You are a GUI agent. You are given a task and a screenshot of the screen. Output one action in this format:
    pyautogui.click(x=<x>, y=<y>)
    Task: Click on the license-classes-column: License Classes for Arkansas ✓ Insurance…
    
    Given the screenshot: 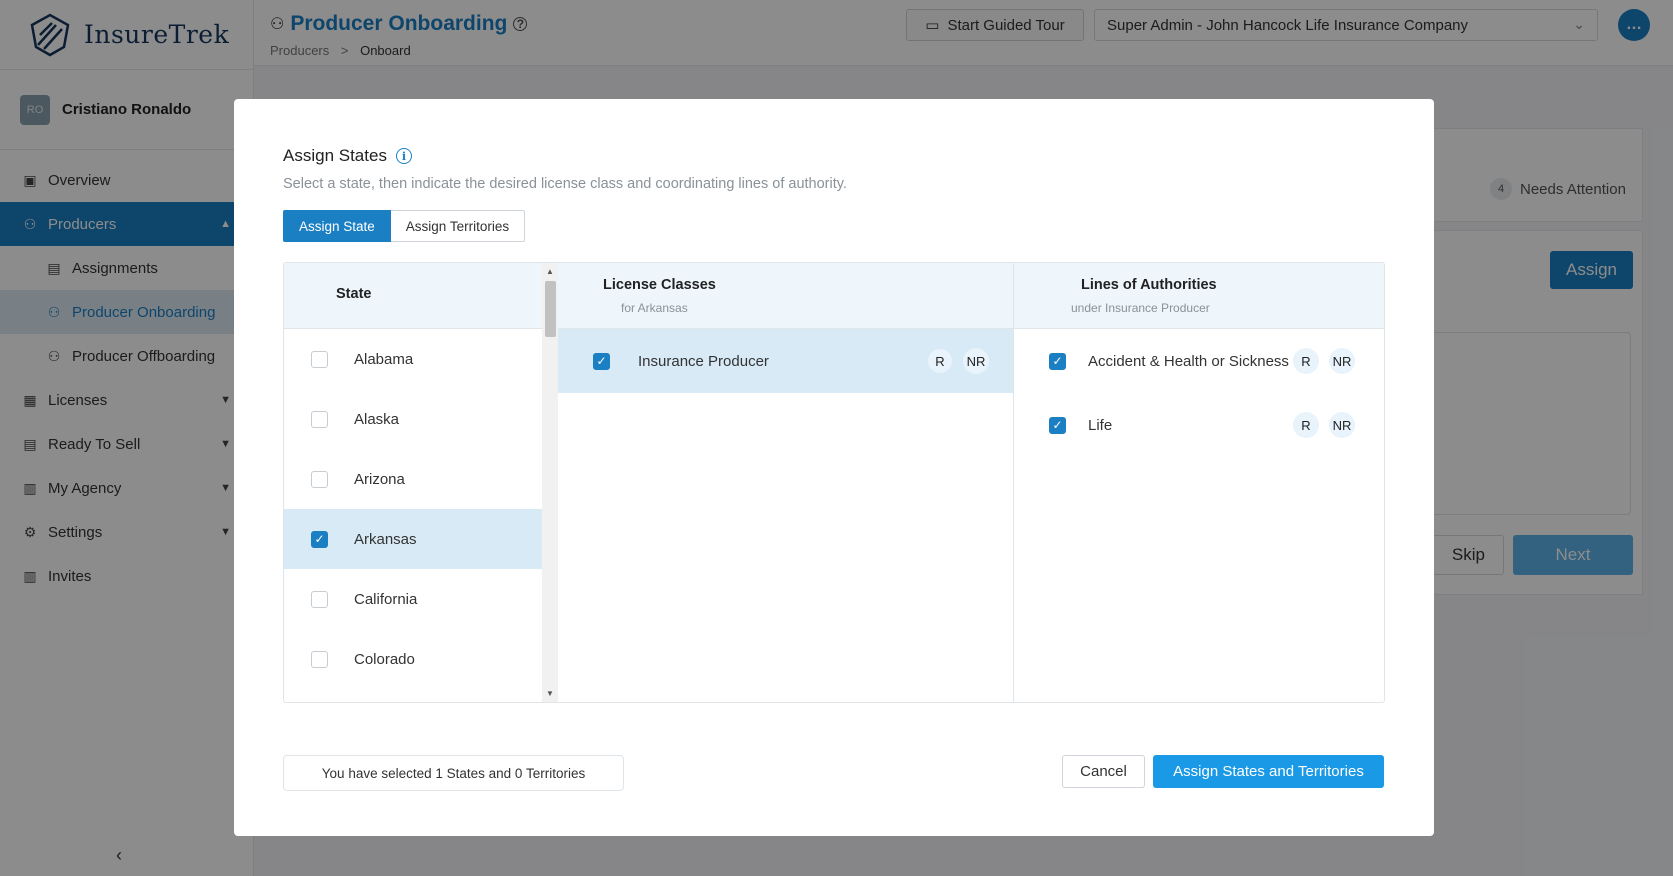 What is the action you would take?
    pyautogui.click(x=786, y=482)
    